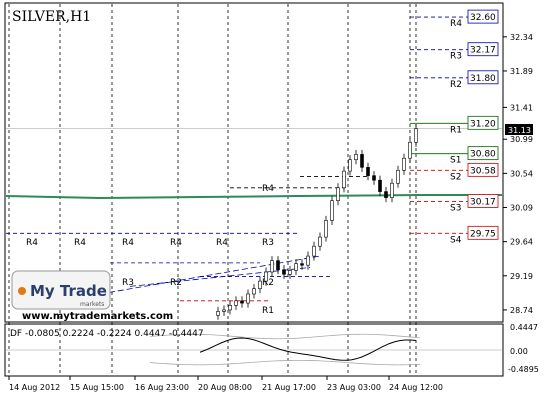  What do you see at coordinates (51, 17) in the screenshot?
I see `chart-title: SILVER,H1` at bounding box center [51, 17].